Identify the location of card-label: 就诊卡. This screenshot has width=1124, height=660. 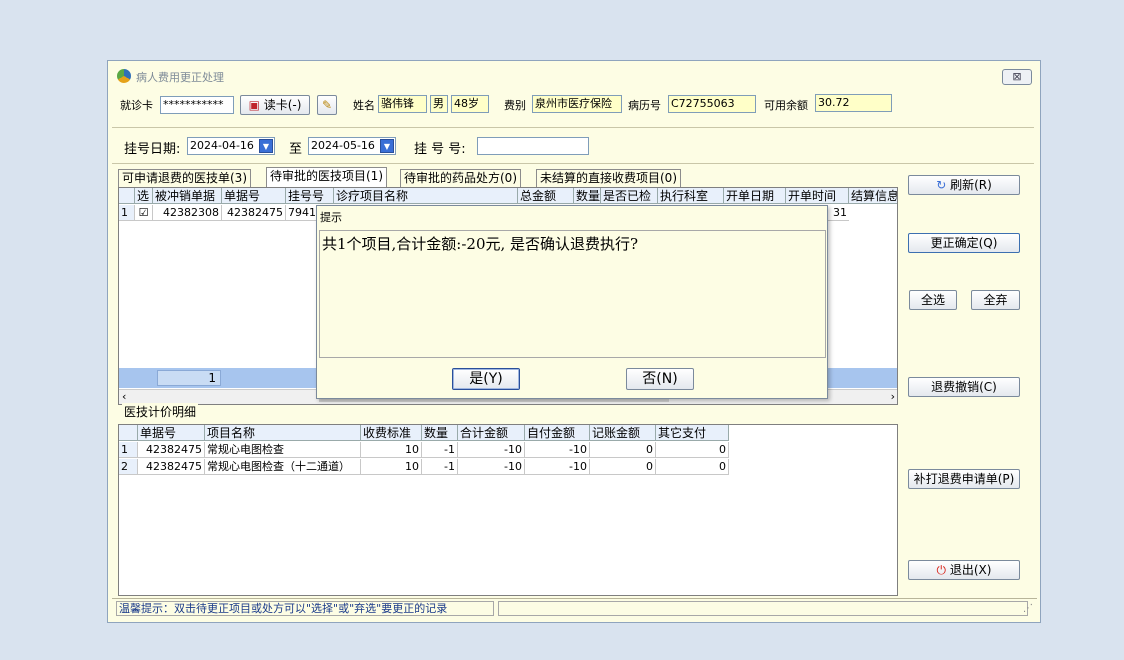
(136, 105).